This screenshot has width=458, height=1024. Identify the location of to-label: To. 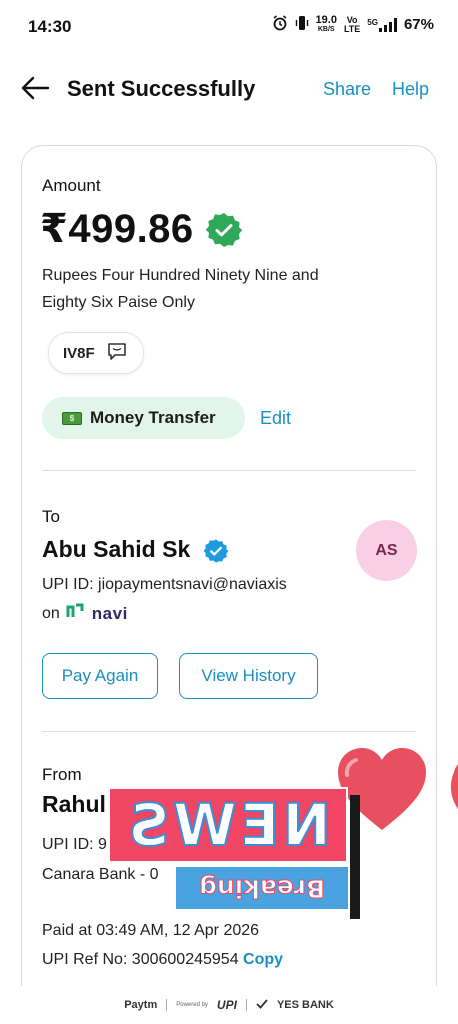
(51, 516).